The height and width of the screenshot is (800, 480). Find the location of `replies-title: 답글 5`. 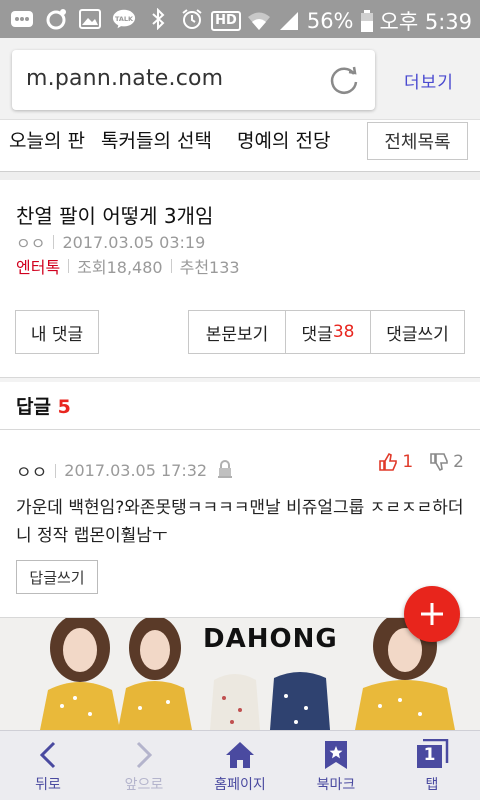

replies-title: 답글 5 is located at coordinates (43, 405).